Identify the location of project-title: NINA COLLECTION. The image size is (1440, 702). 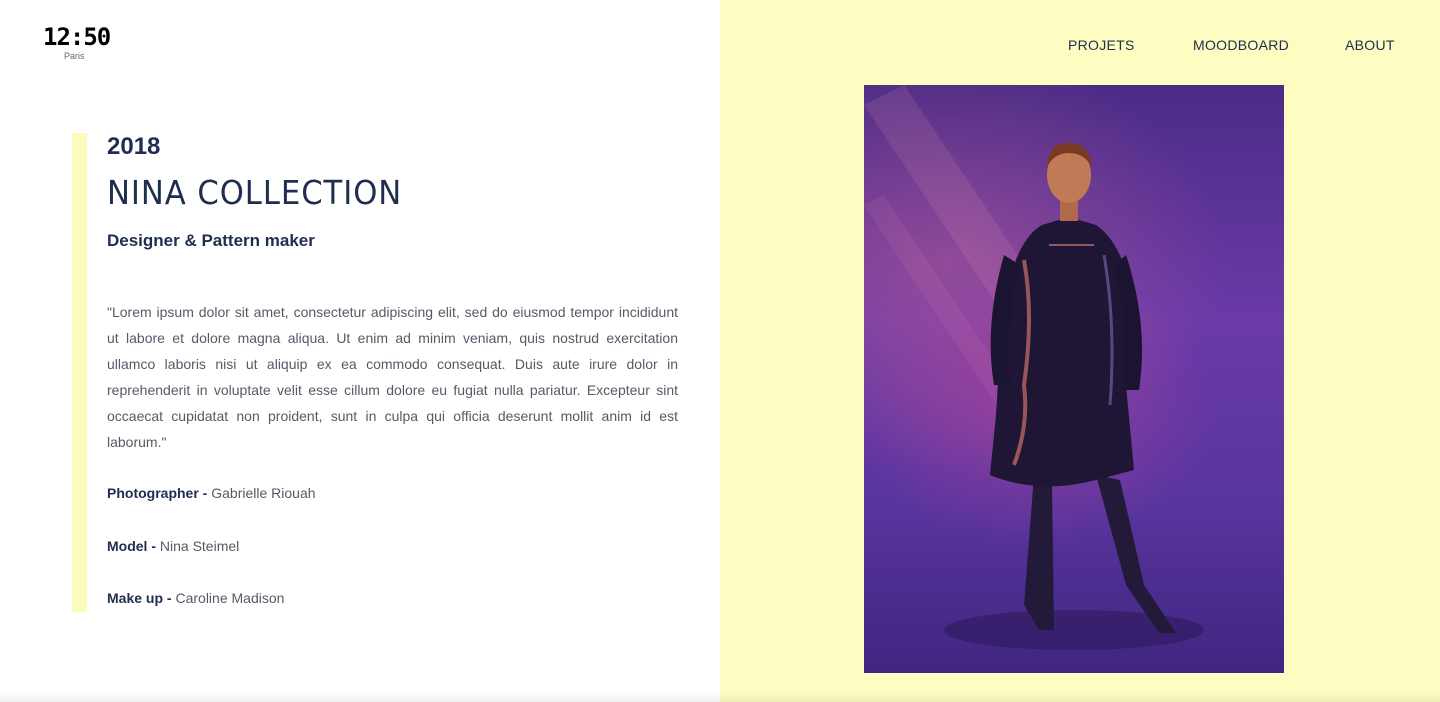
(255, 192).